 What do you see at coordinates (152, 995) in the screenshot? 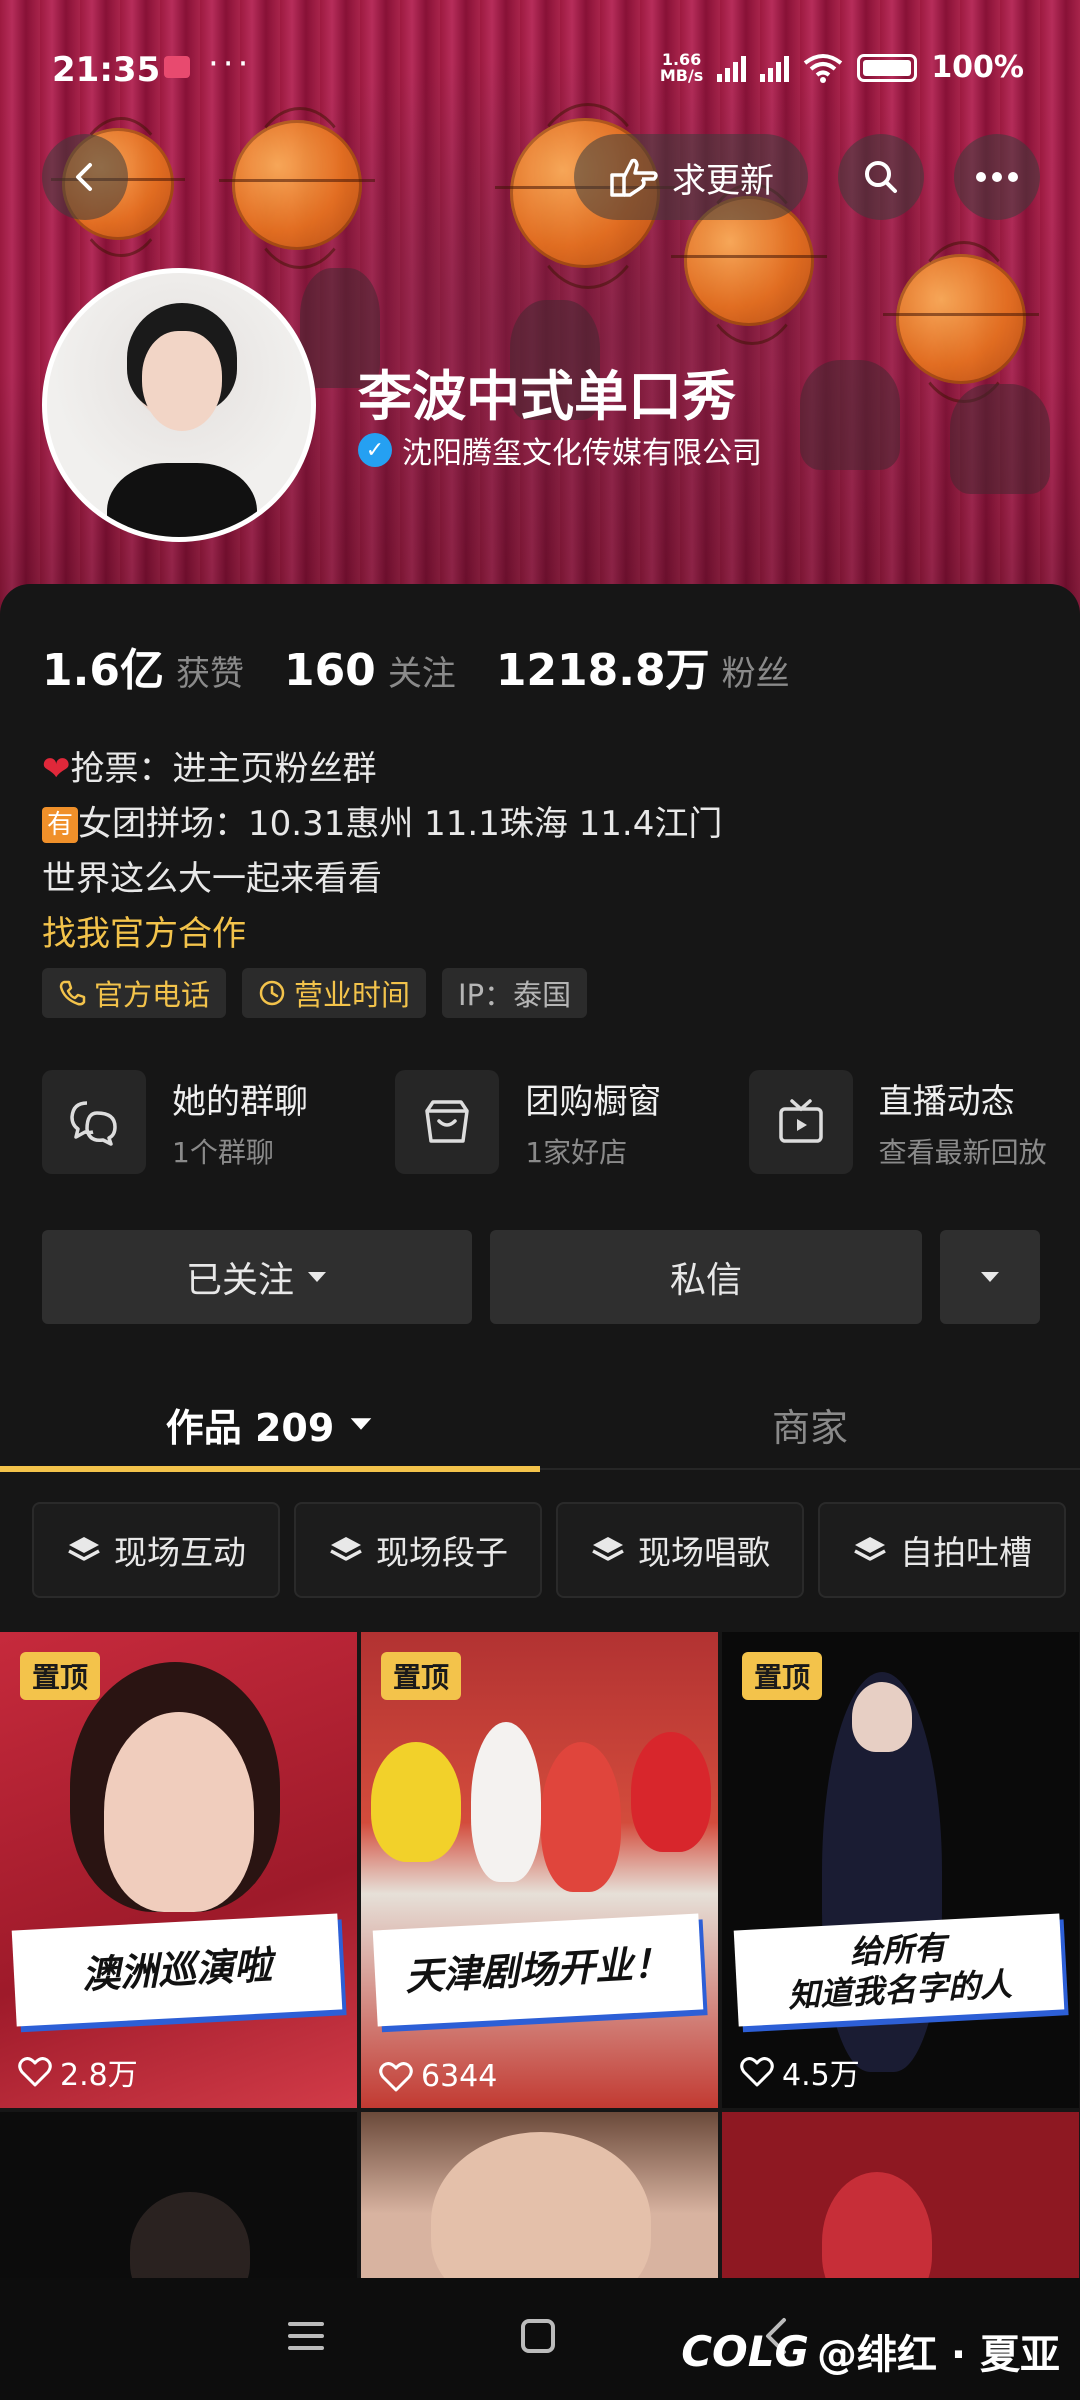
I see `tag-label: 官方电话` at bounding box center [152, 995].